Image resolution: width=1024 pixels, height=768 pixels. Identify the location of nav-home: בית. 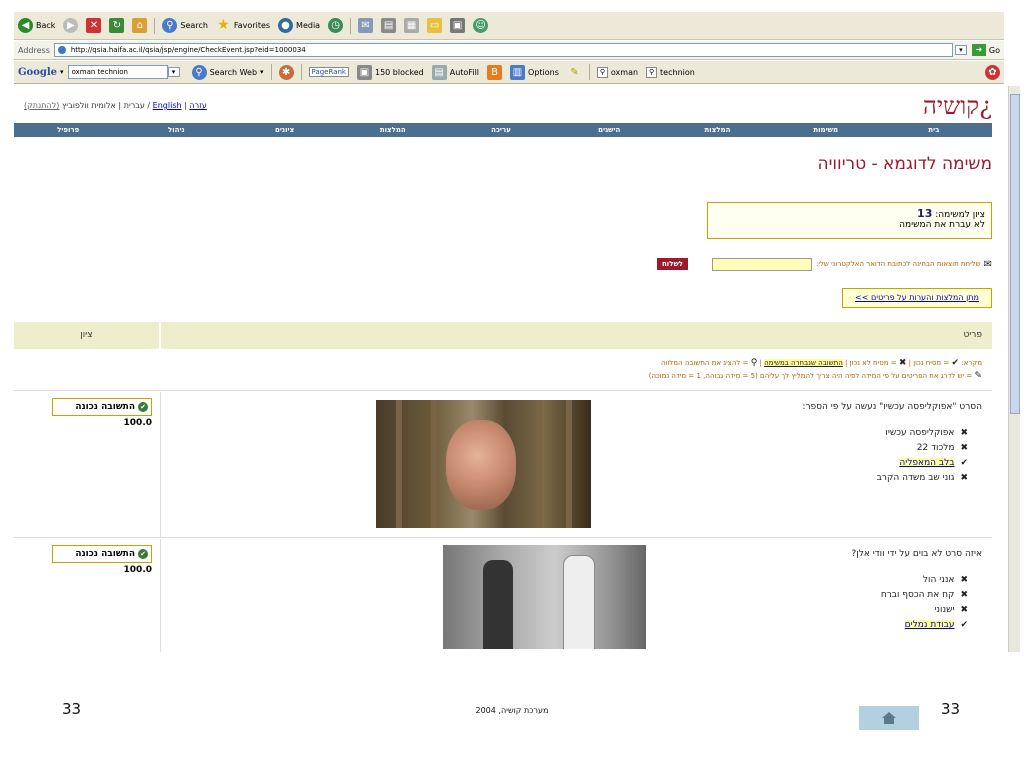
(934, 130).